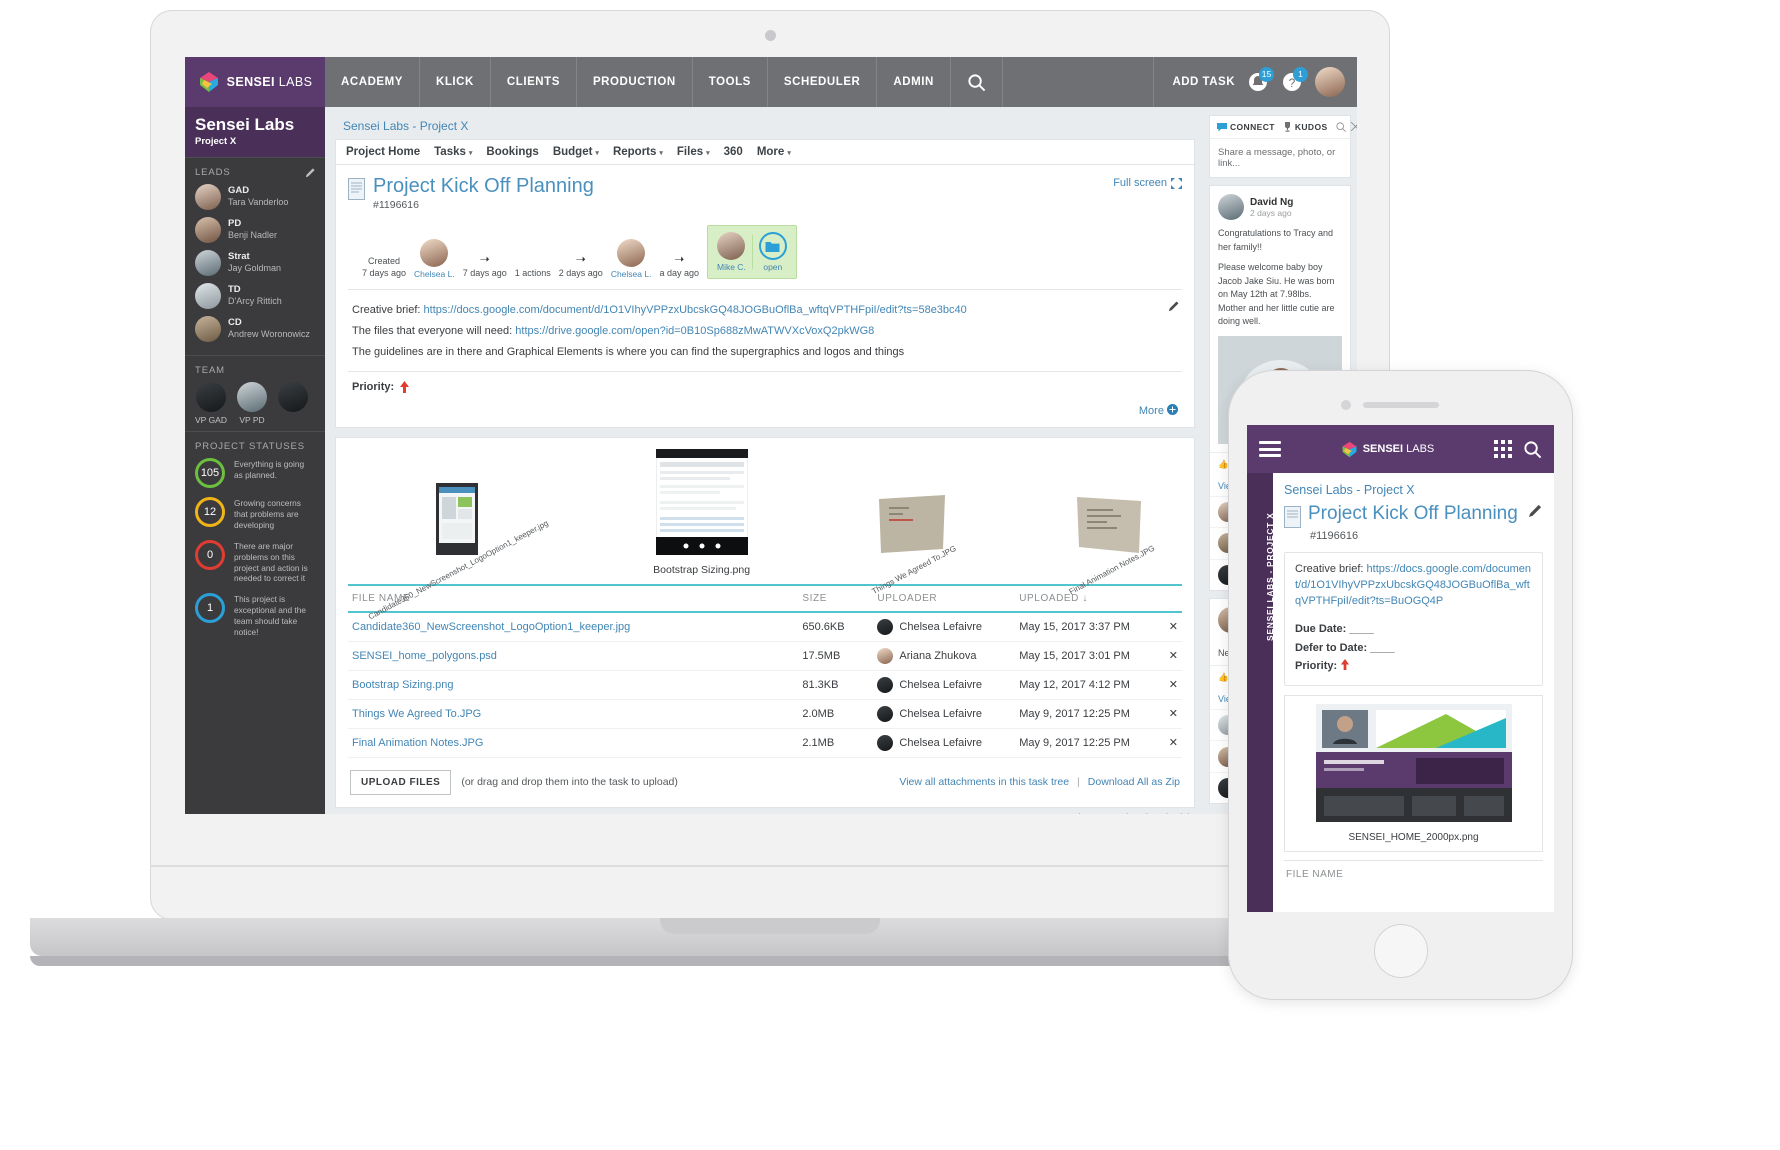  I want to click on thumbnail-item: Things We Agreed To.JPG, so click(911, 545).